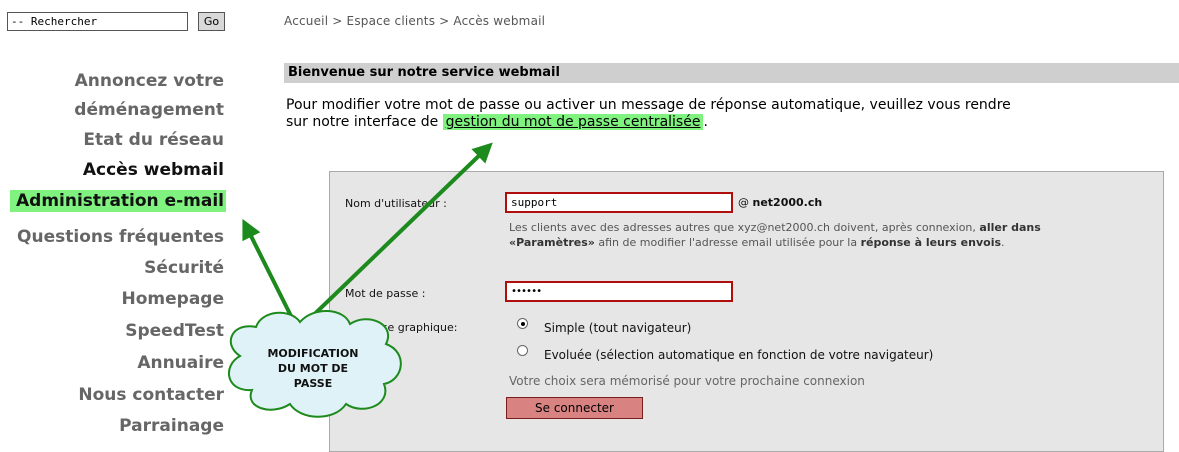 The image size is (1179, 452). I want to click on callout-line-3: PASSE, so click(313, 383).